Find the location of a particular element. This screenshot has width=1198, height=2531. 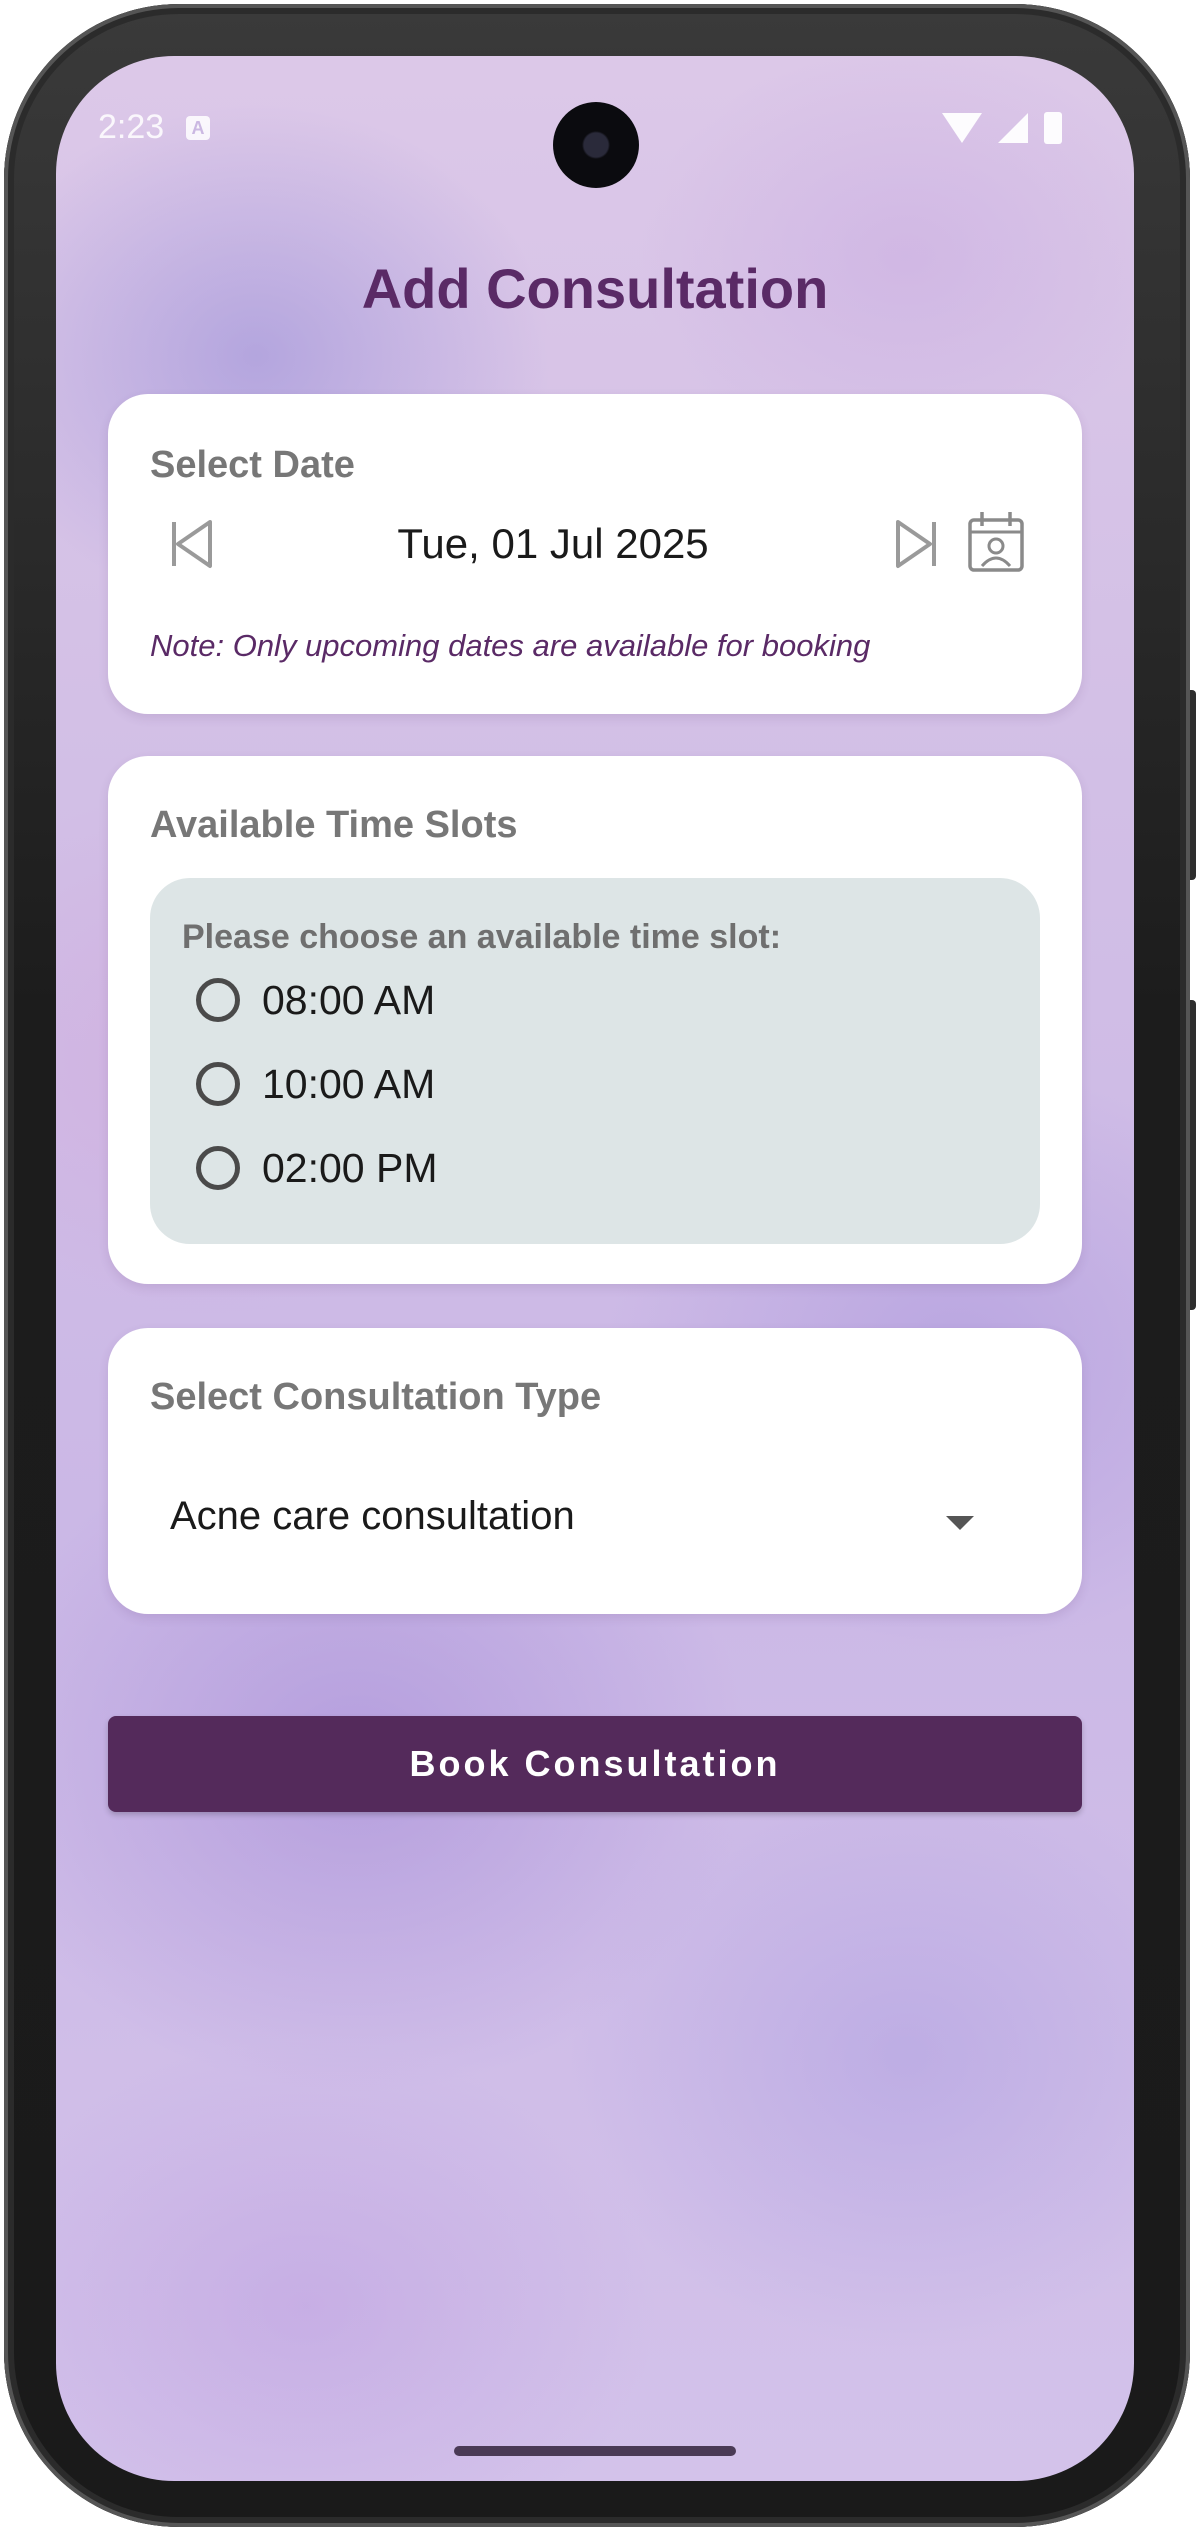

time-slots-title: Available Time Slots is located at coordinates (334, 825).